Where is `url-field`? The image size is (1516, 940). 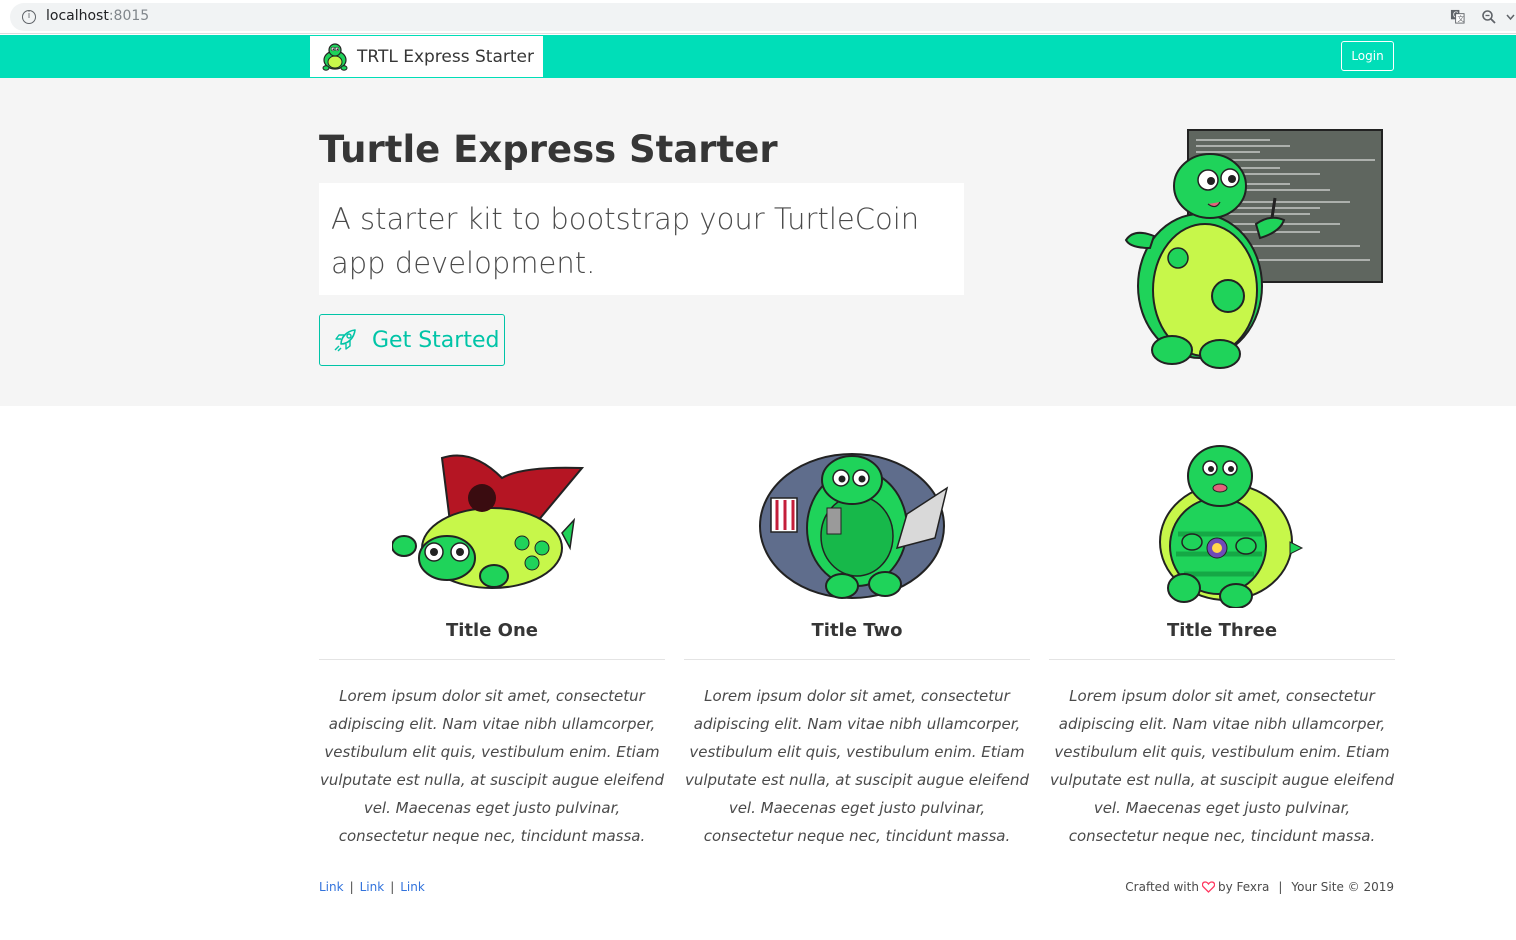
url-field is located at coordinates (763, 17).